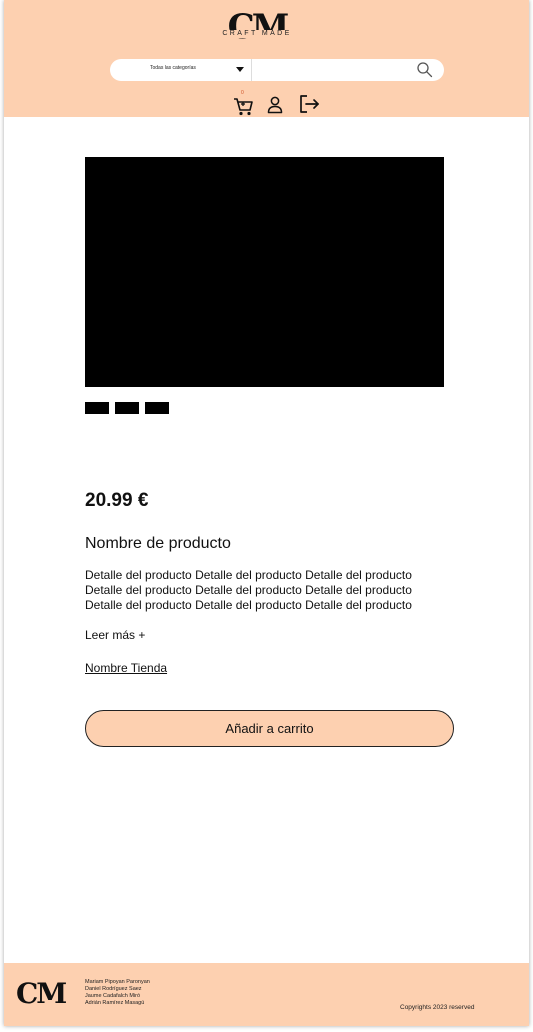  Describe the element at coordinates (258, 27) in the screenshot. I see `logo-mark: CM` at that location.